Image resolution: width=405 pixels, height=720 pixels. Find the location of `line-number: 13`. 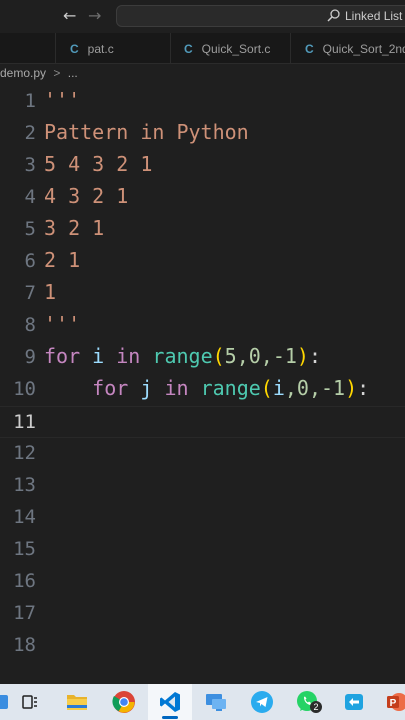

line-number: 13 is located at coordinates (24, 485).